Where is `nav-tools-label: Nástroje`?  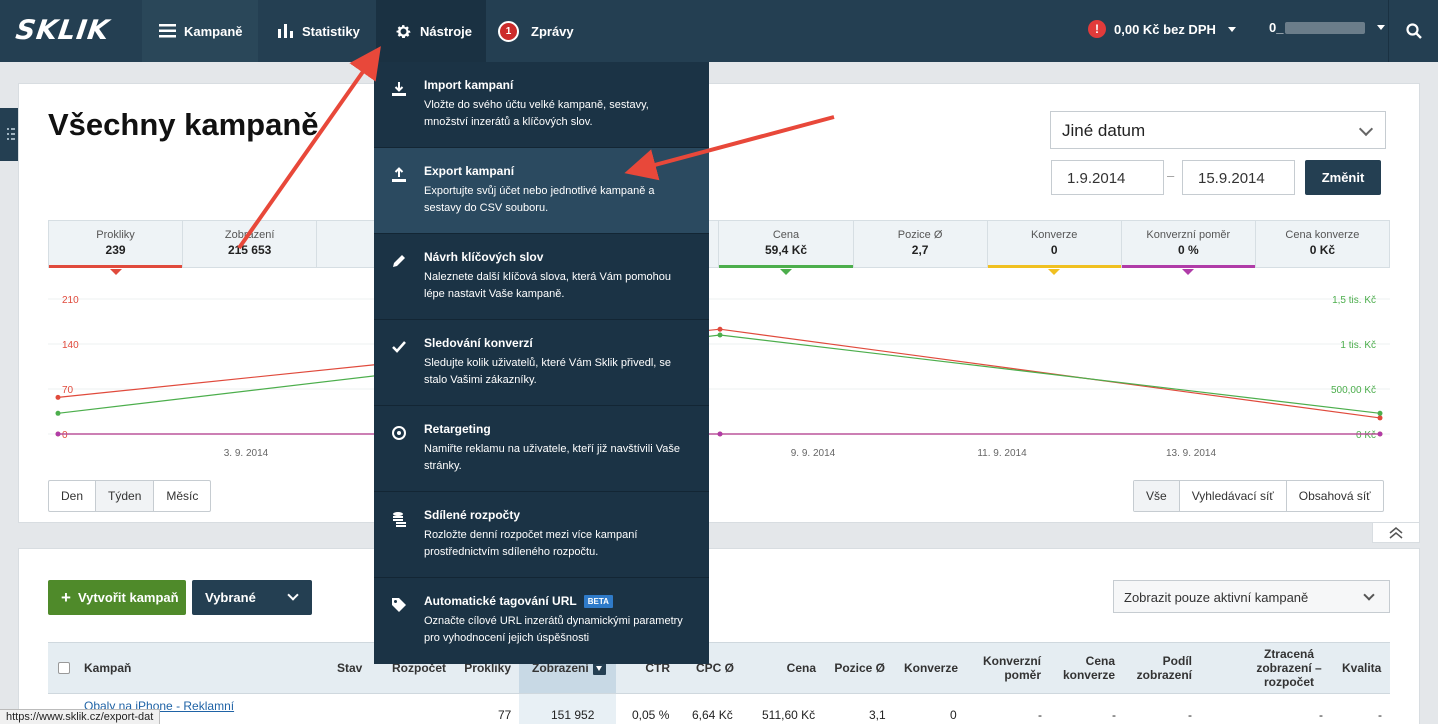 nav-tools-label: Nástroje is located at coordinates (446, 31).